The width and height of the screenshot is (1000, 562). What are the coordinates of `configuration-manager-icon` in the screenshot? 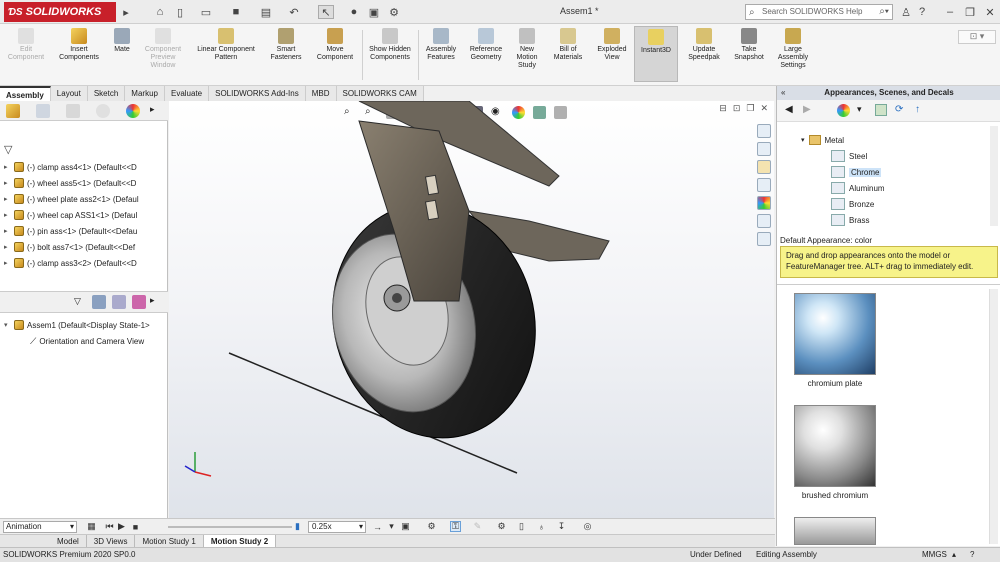 It's located at (73, 111).